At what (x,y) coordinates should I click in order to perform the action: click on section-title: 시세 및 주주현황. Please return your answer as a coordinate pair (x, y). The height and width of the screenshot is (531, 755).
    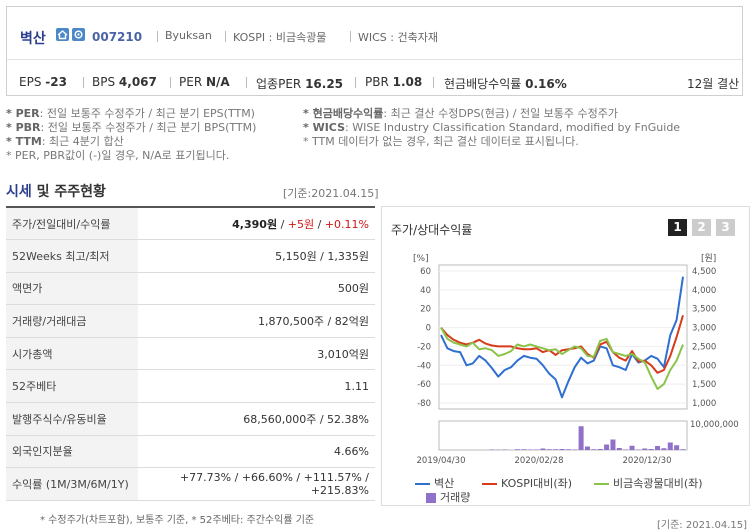
    Looking at the image, I should click on (56, 192).